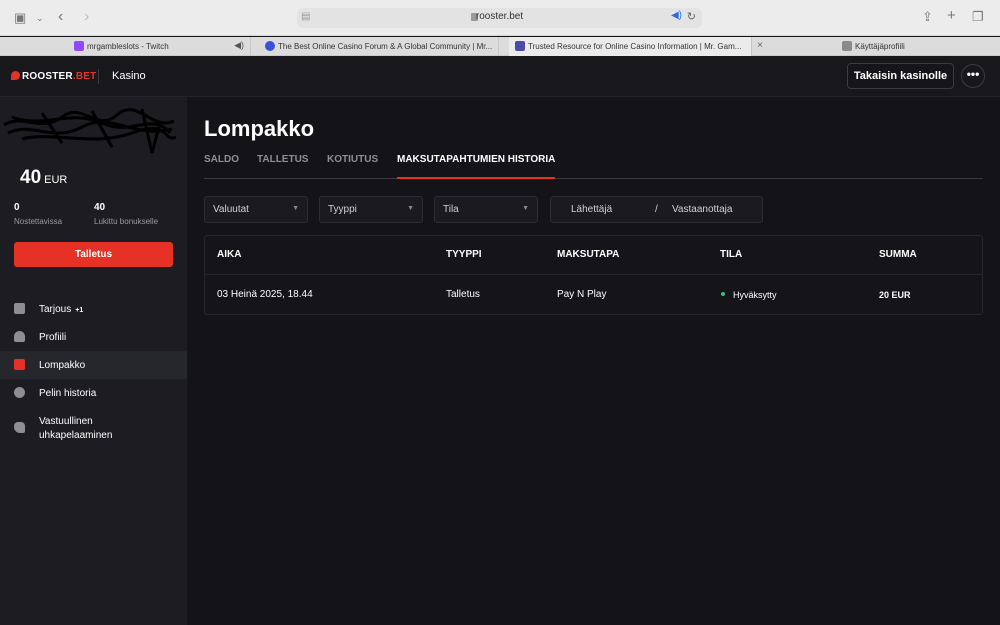  I want to click on column-header-type: TYYPPI, so click(464, 254).